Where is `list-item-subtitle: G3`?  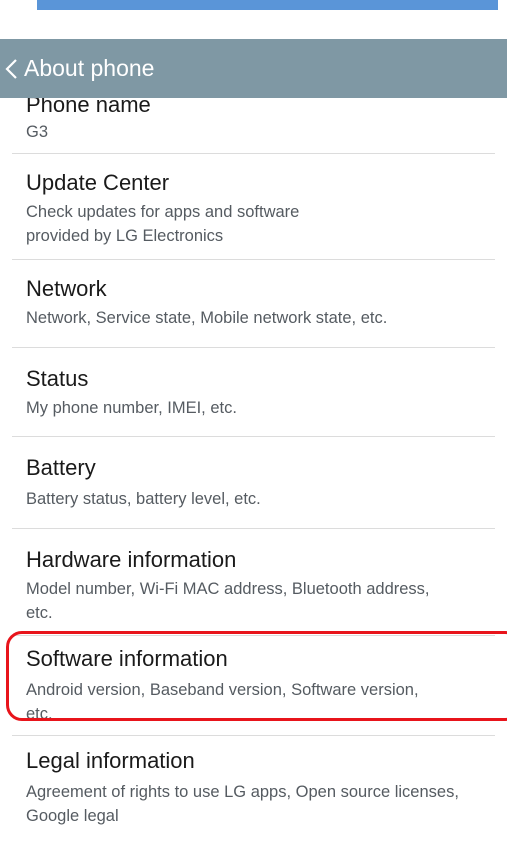 list-item-subtitle: G3 is located at coordinates (37, 132).